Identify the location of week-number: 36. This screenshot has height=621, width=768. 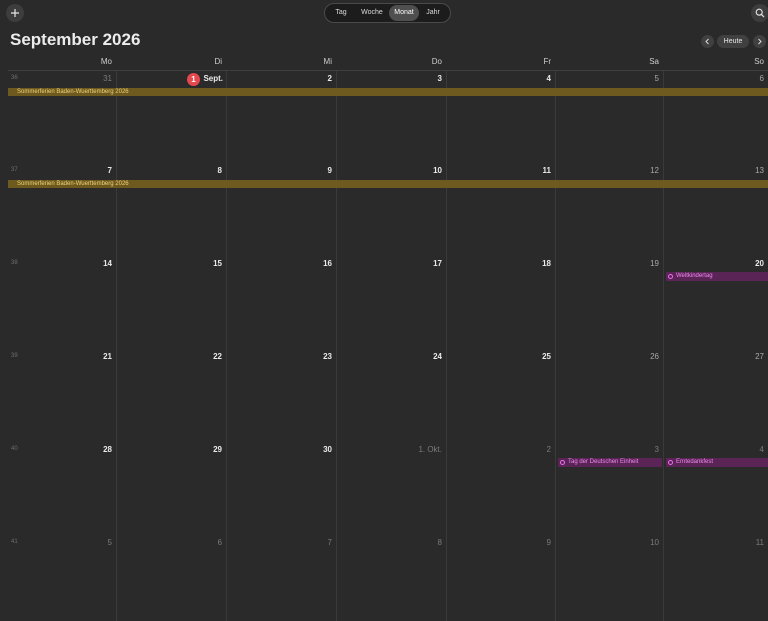
(14, 78).